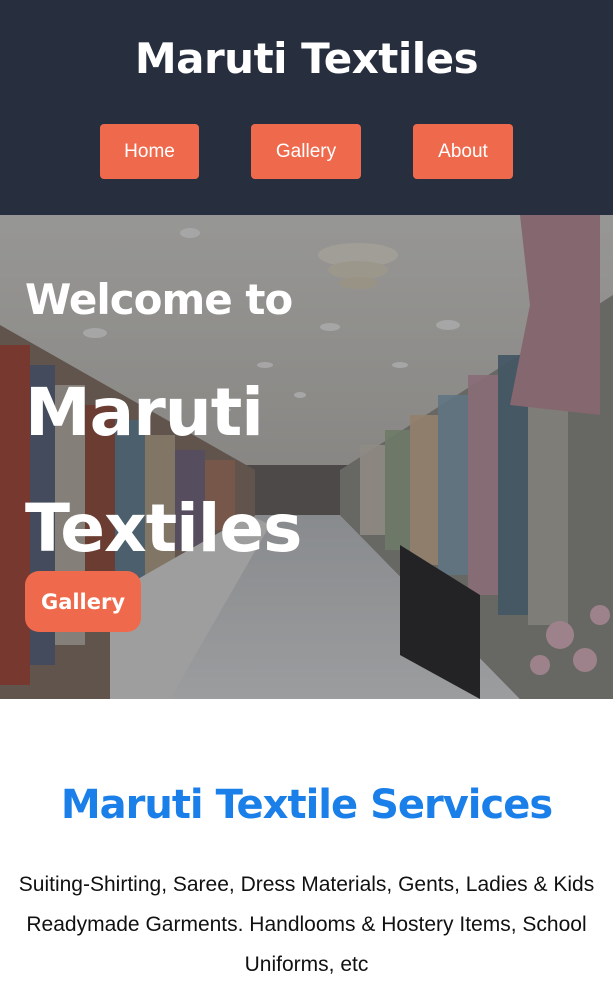 This screenshot has height=985, width=613. Describe the element at coordinates (306, 151) in the screenshot. I see `nav-gallery-button: Gallery` at that location.